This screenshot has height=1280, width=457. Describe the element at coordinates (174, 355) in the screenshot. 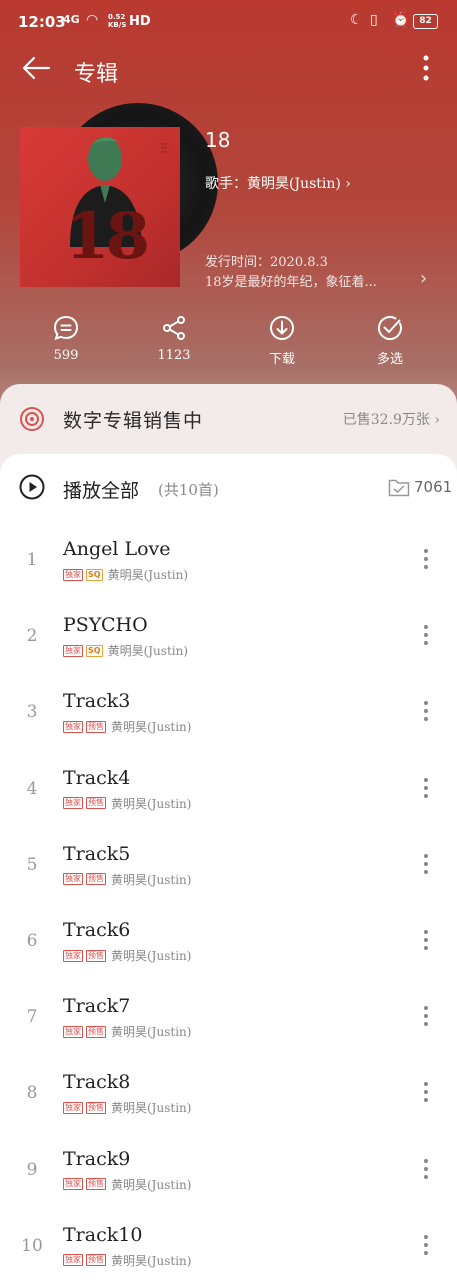

I see `share-count: 1123` at that location.